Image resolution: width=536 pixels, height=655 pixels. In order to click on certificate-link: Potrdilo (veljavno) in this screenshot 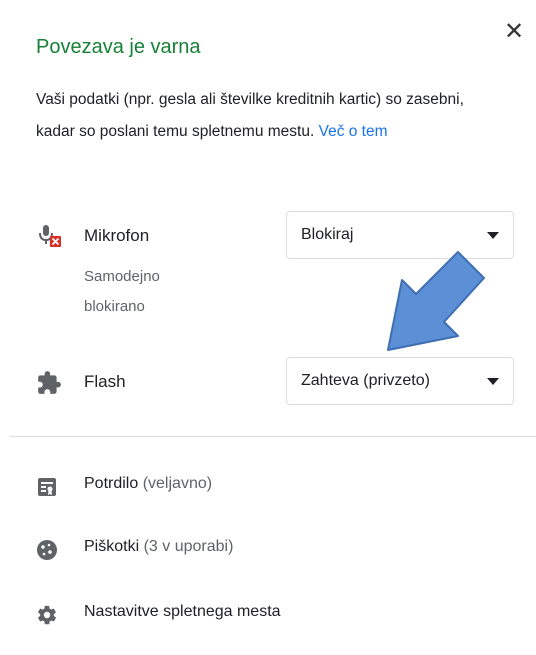, I will do `click(270, 486)`.